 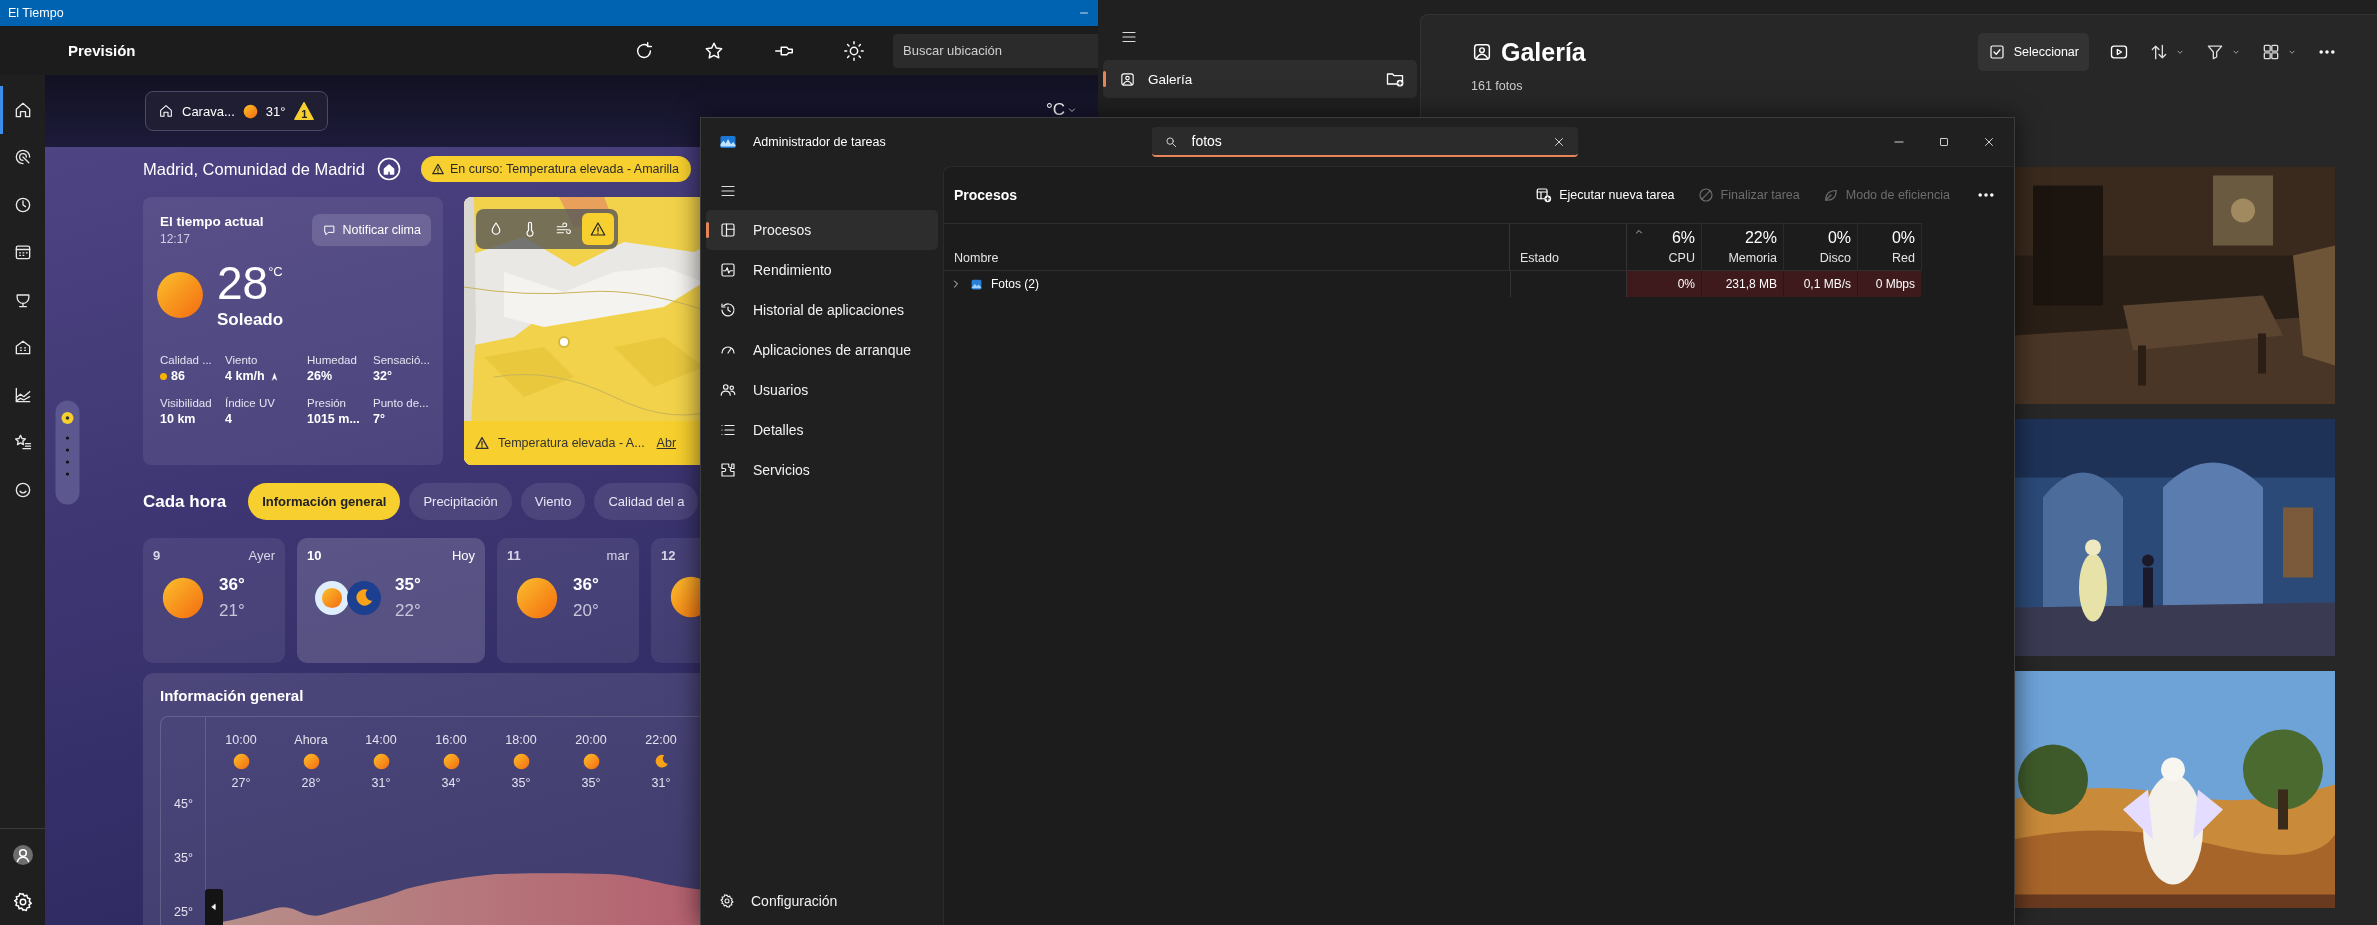 I want to click on scroll-left-button, so click(x=214, y=907).